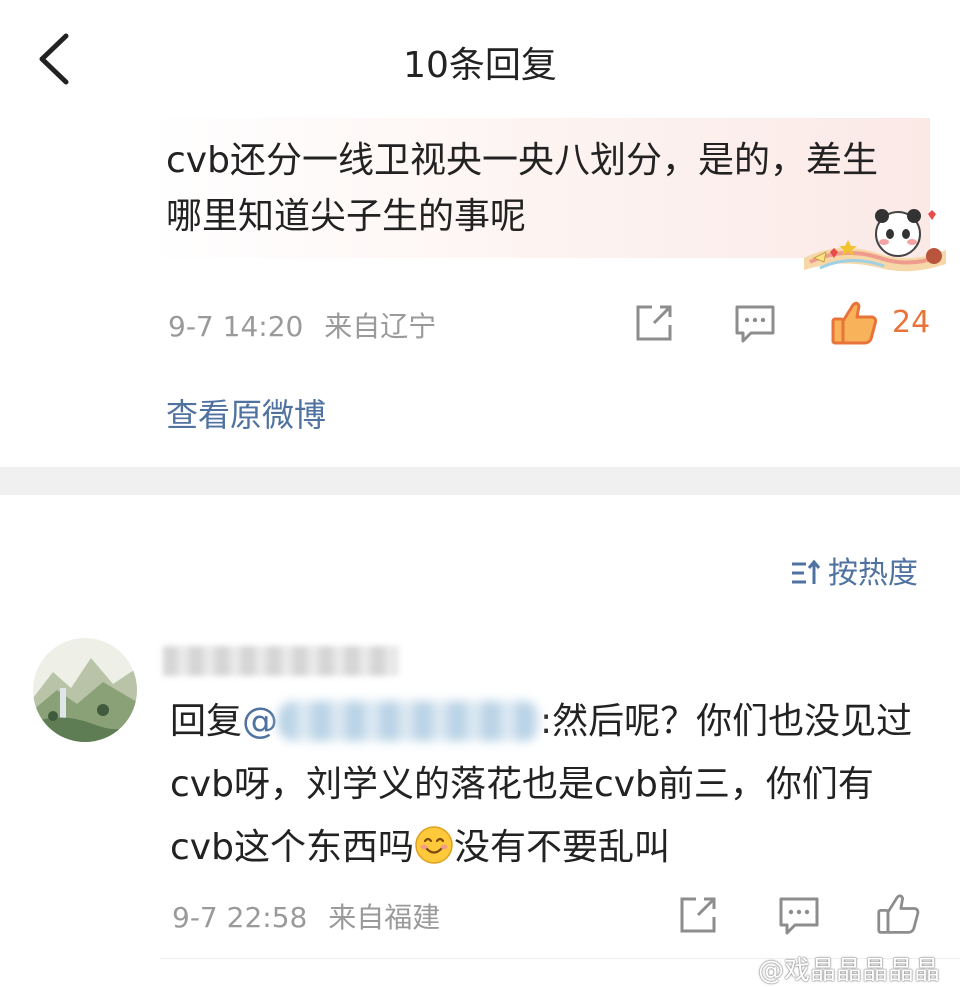 The height and width of the screenshot is (987, 960). I want to click on sort-label: 按热度, so click(873, 573).